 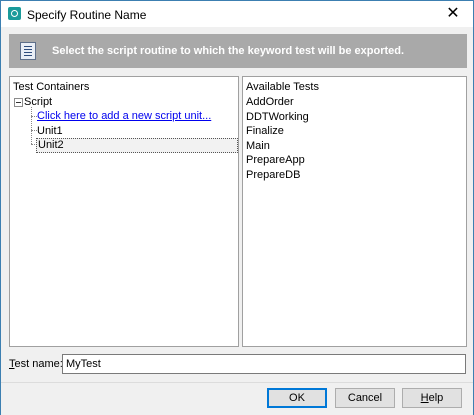 What do you see at coordinates (50, 131) in the screenshot?
I see `tree-node-unit1: Unit1` at bounding box center [50, 131].